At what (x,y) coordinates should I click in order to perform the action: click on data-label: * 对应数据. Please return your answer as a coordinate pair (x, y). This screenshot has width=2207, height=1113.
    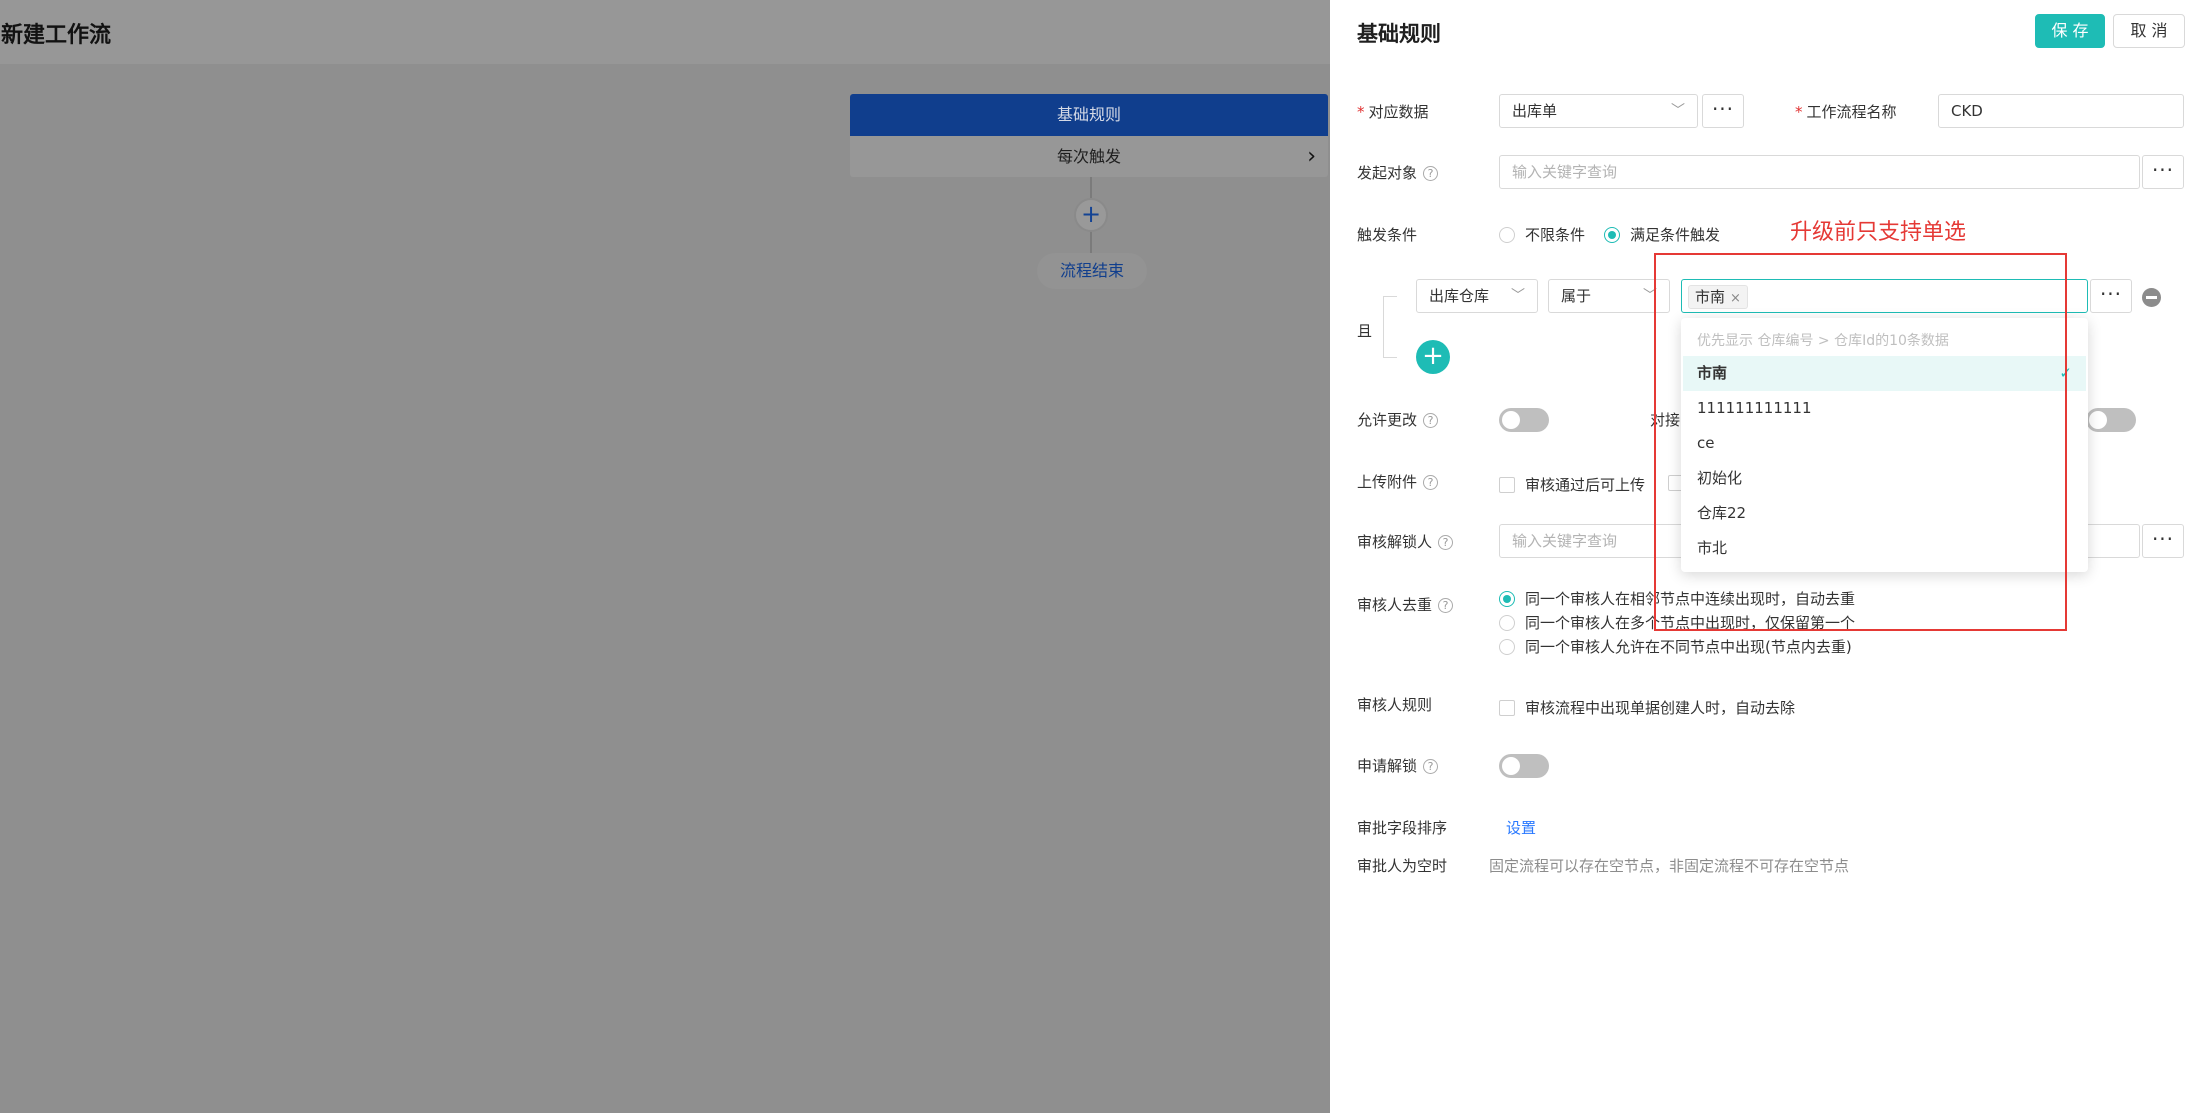
    Looking at the image, I should click on (1393, 111).